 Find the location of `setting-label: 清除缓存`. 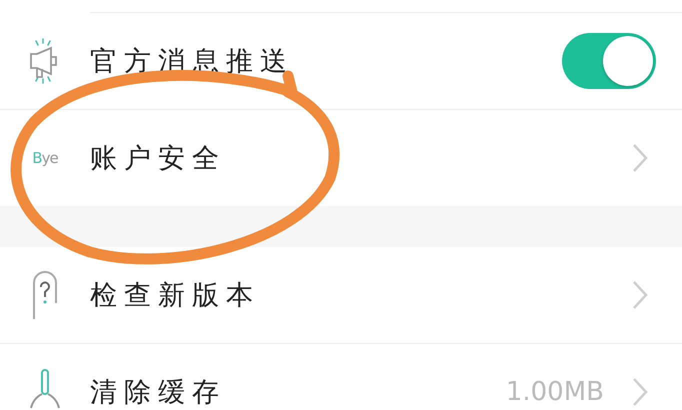

setting-label: 清除缓存 is located at coordinates (158, 393).